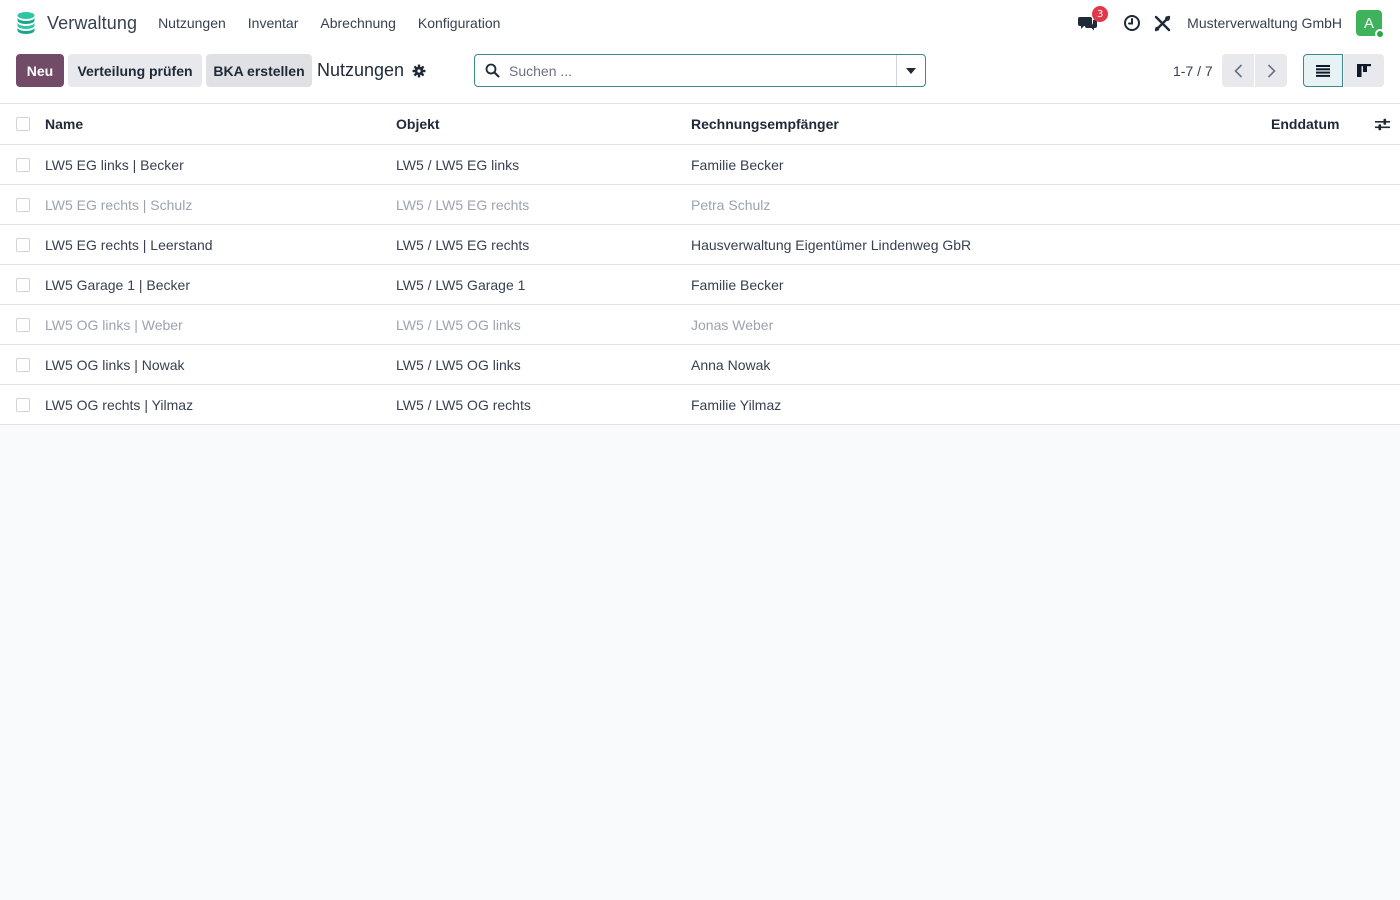  What do you see at coordinates (732, 324) in the screenshot?
I see `cell-rechnungsempfaenger: Jonas Weber` at bounding box center [732, 324].